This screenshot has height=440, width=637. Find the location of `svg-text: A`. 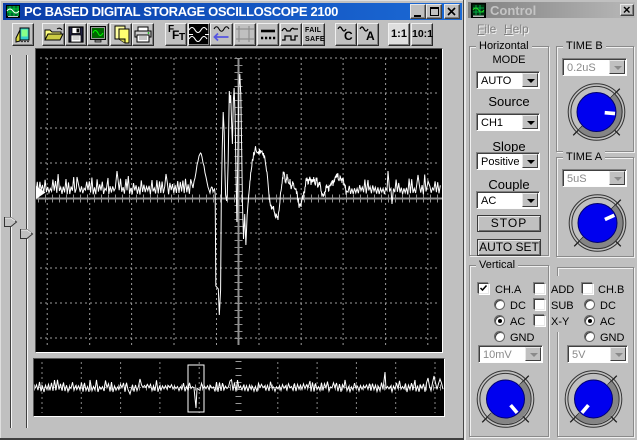

svg-text: A is located at coordinates (370, 36).